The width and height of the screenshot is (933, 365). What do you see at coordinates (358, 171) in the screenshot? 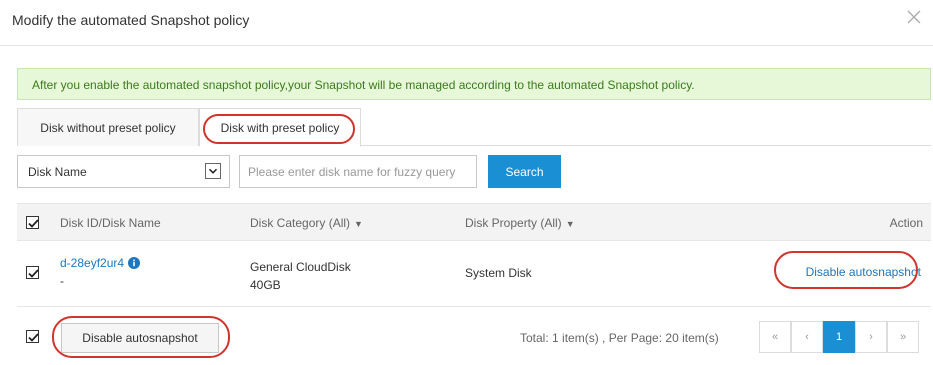
I see `search-input` at bounding box center [358, 171].